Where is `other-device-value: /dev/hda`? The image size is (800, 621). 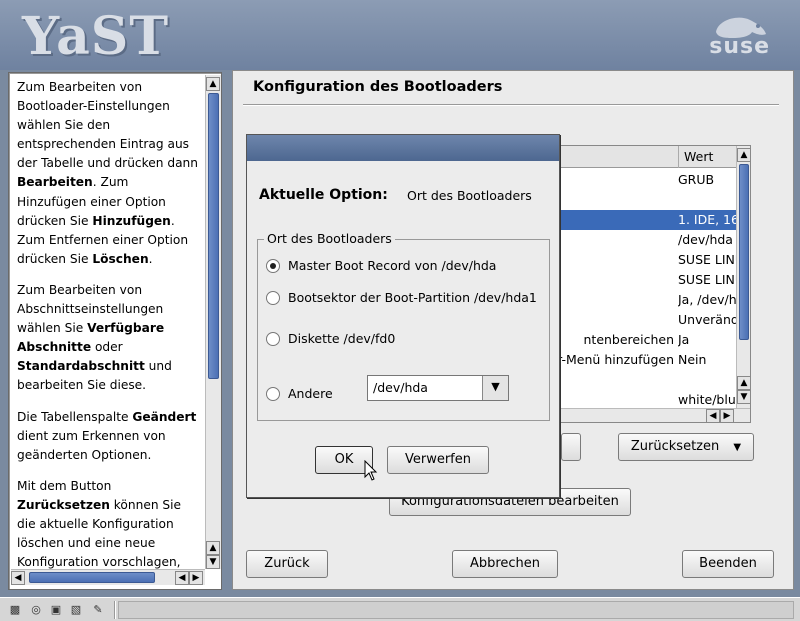
other-device-value: /dev/hda is located at coordinates (400, 387).